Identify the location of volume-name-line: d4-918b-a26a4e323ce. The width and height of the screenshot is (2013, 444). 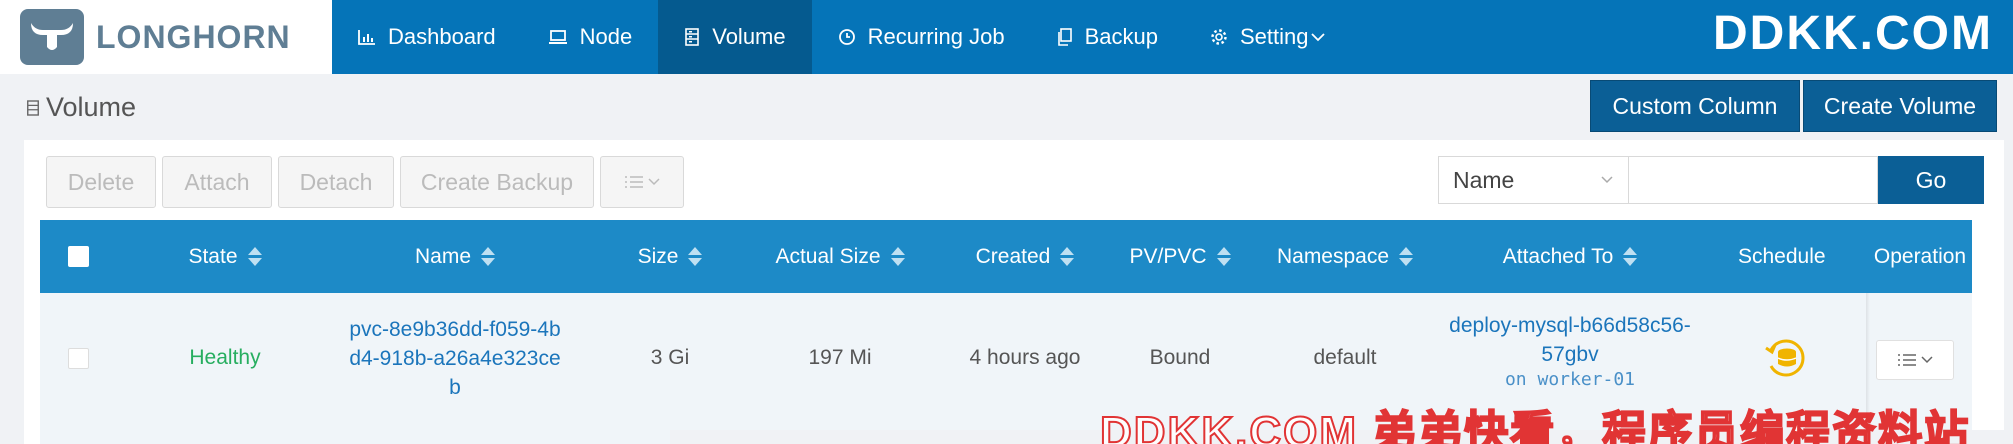
(455, 358).